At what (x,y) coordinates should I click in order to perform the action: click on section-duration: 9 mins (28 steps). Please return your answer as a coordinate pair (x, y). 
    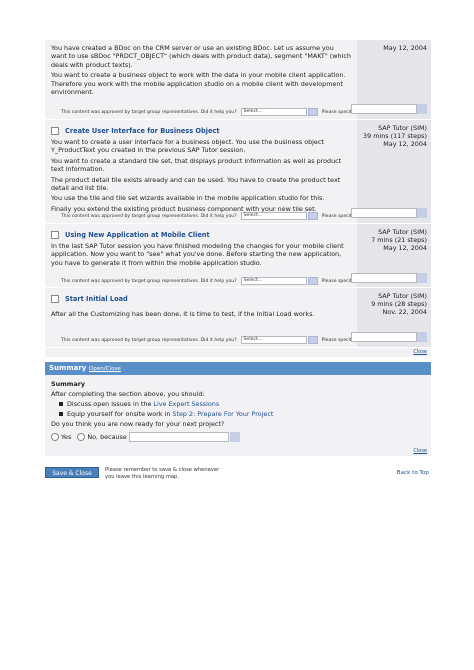
    Looking at the image, I should click on (399, 304).